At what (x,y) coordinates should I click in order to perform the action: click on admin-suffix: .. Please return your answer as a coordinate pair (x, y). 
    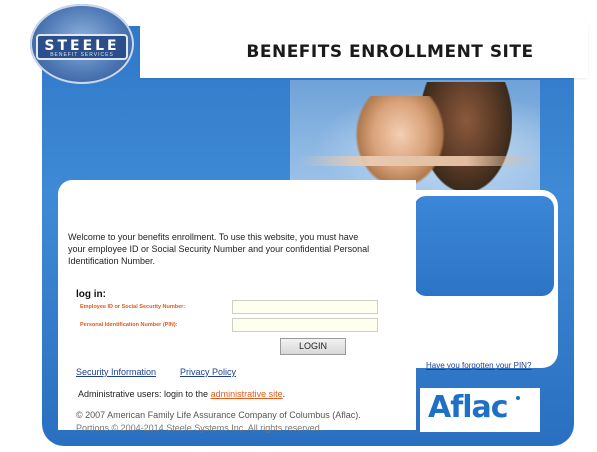
    Looking at the image, I should click on (284, 394).